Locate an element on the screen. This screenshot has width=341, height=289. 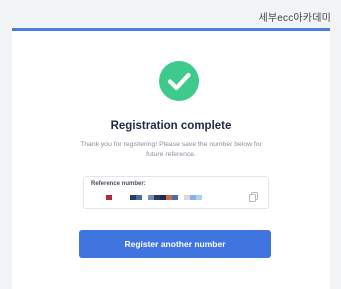
copy-icon is located at coordinates (253, 195).